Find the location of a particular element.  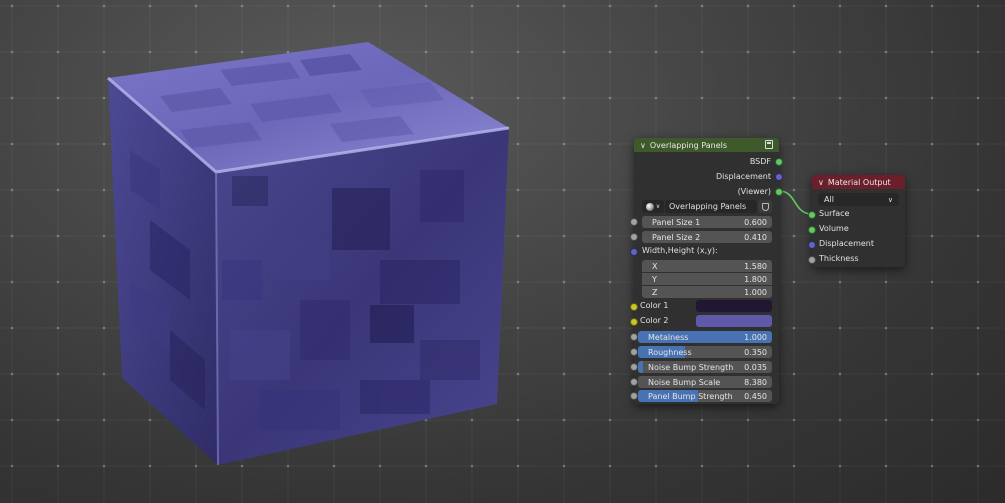

node-group-icon is located at coordinates (769, 144).